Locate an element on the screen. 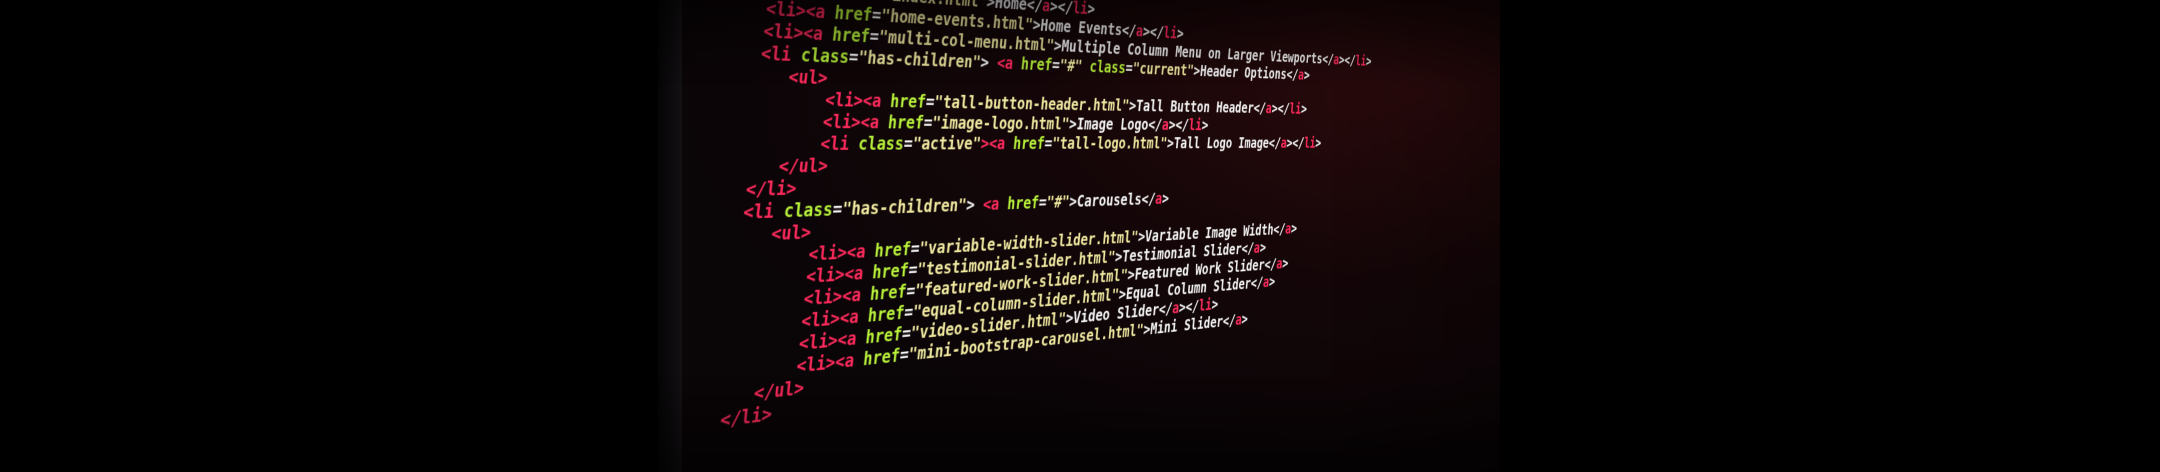  code-token: ><a is located at coordinates (993, 144).